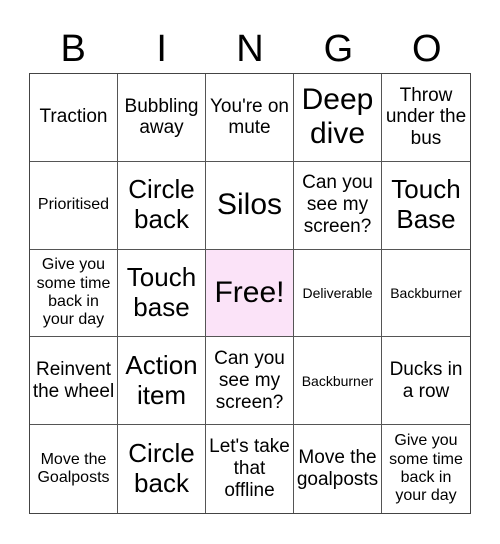  I want to click on bingo-cell: Bubbling away, so click(162, 118).